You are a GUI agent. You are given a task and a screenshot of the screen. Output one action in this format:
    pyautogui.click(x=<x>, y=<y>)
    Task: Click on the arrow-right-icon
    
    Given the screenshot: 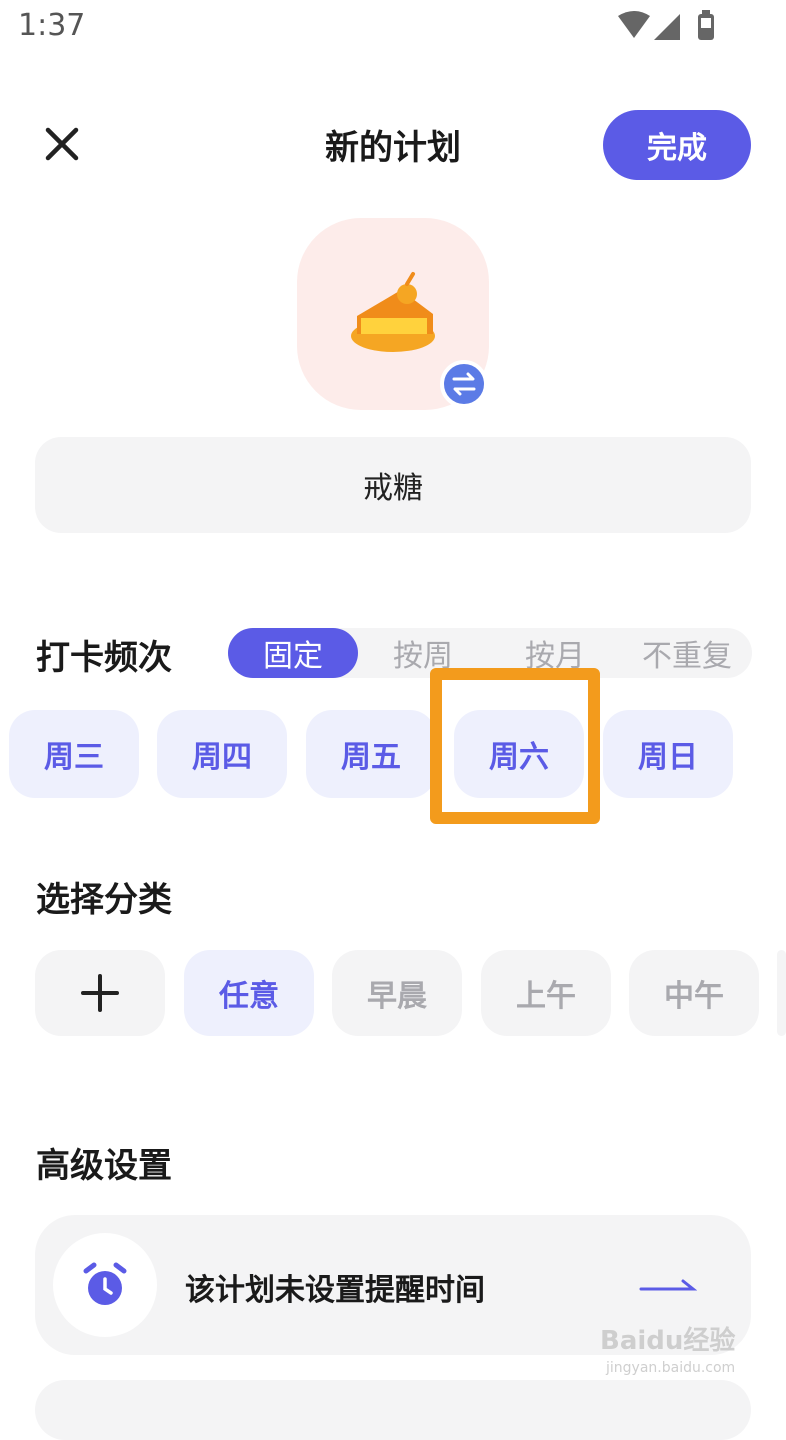 What is the action you would take?
    pyautogui.click(x=668, y=1285)
    